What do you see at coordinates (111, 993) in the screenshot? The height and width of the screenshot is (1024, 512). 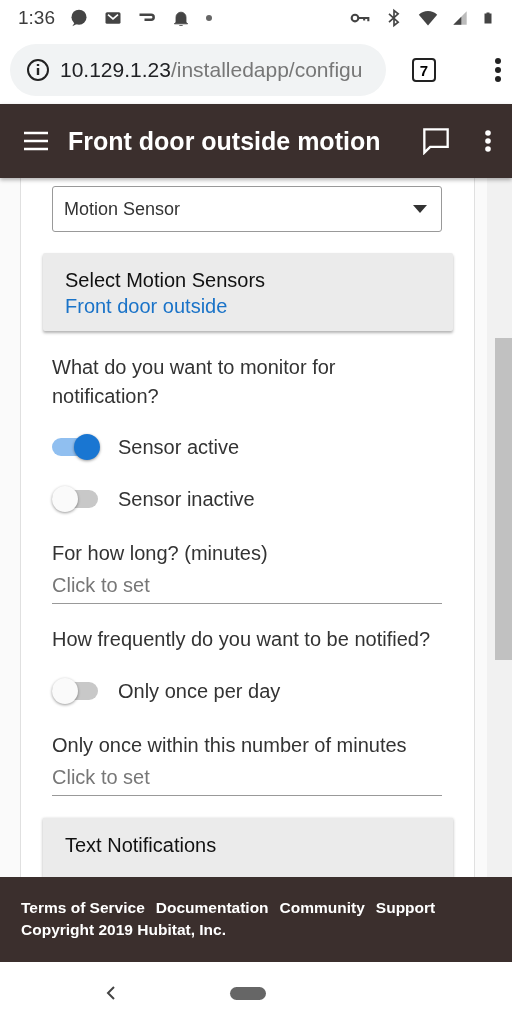 I see `back-icon` at bounding box center [111, 993].